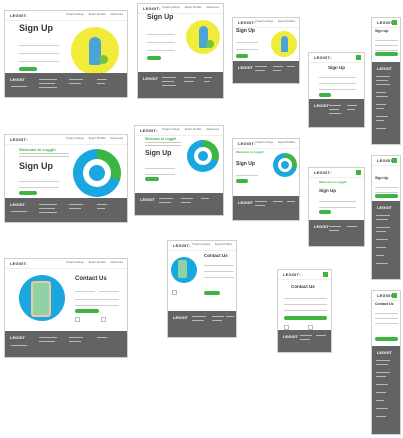 This screenshot has height=438, width=403. I want to click on footer-logo: LEGGIT, so click(384, 352).